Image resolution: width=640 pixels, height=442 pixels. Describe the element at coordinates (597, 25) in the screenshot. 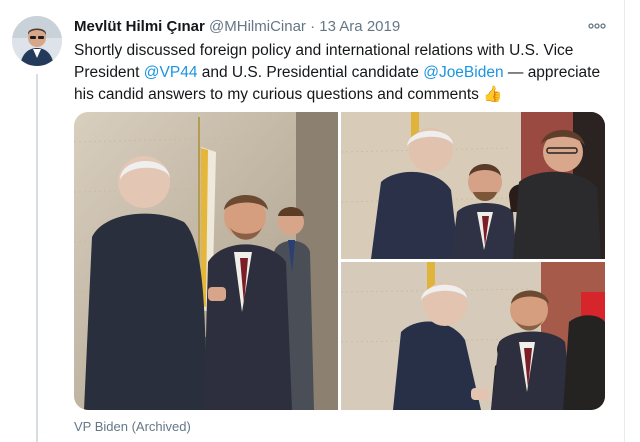

I see `more-horizontal-icon` at that location.